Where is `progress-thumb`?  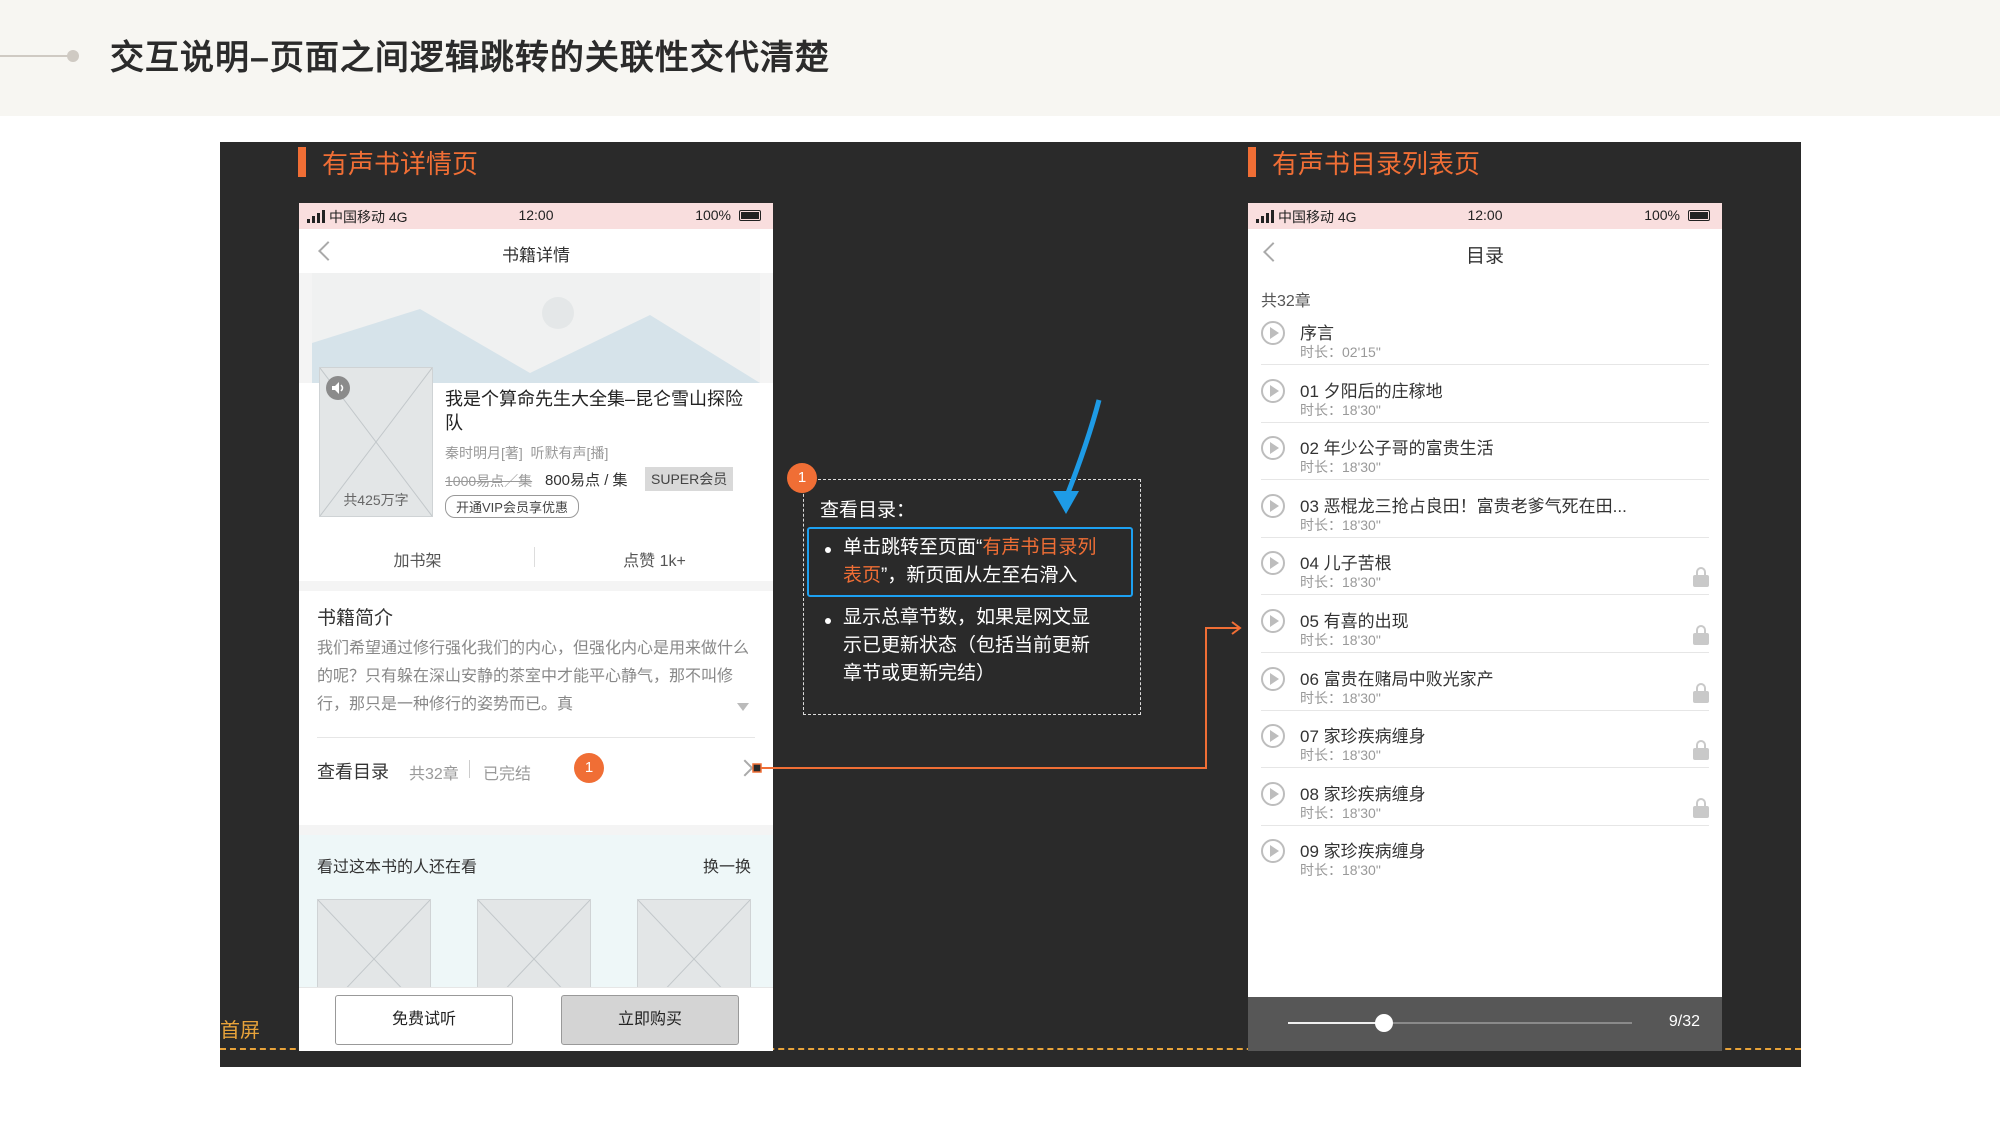
progress-thumb is located at coordinates (1384, 1023).